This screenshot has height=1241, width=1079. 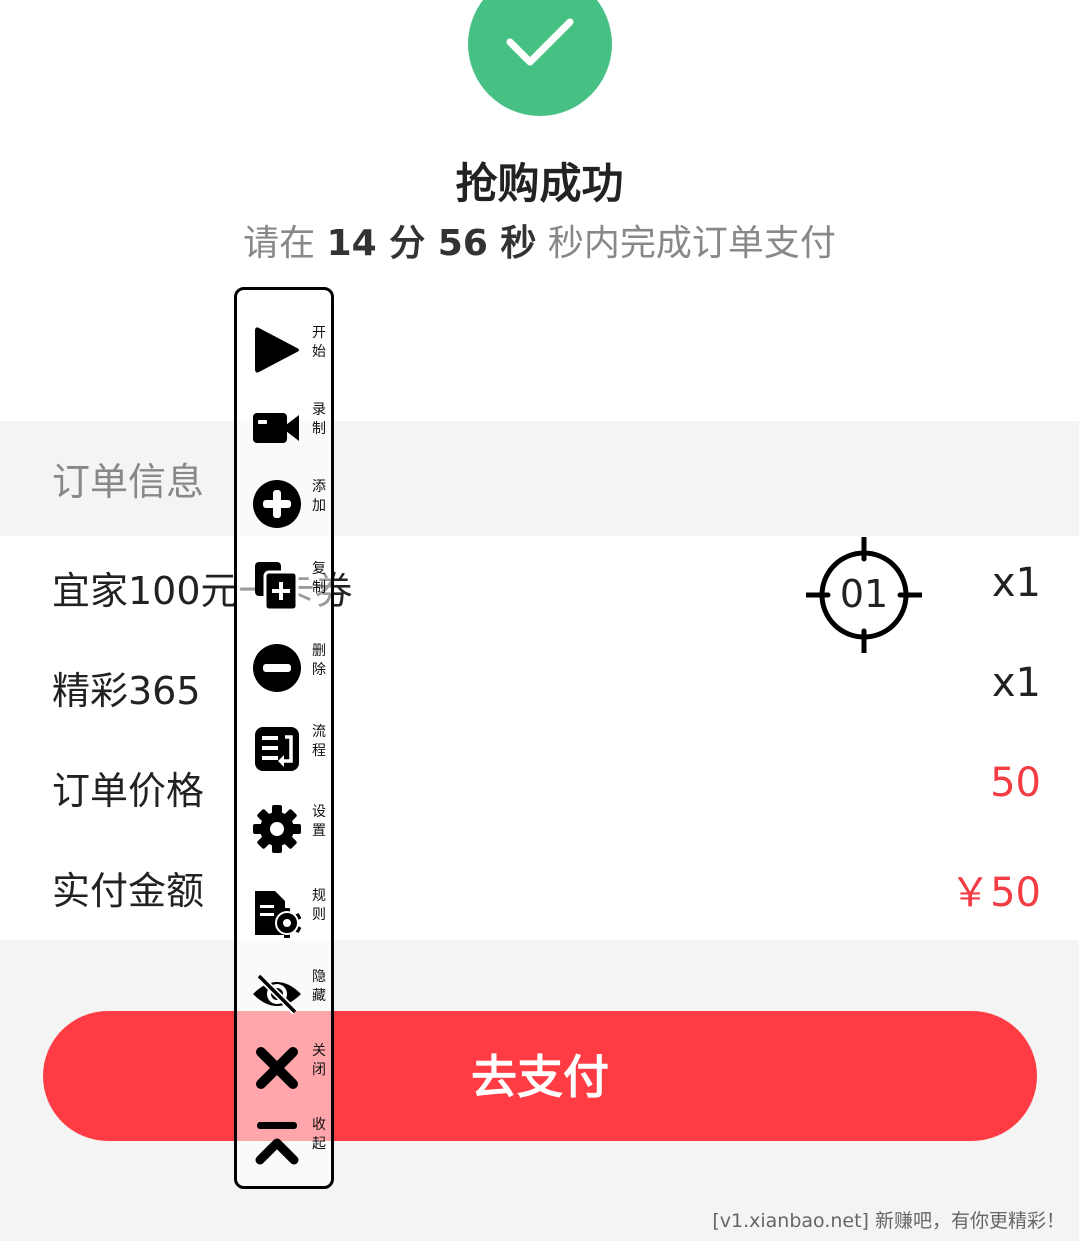 I want to click on flow-icon, so click(x=277, y=749).